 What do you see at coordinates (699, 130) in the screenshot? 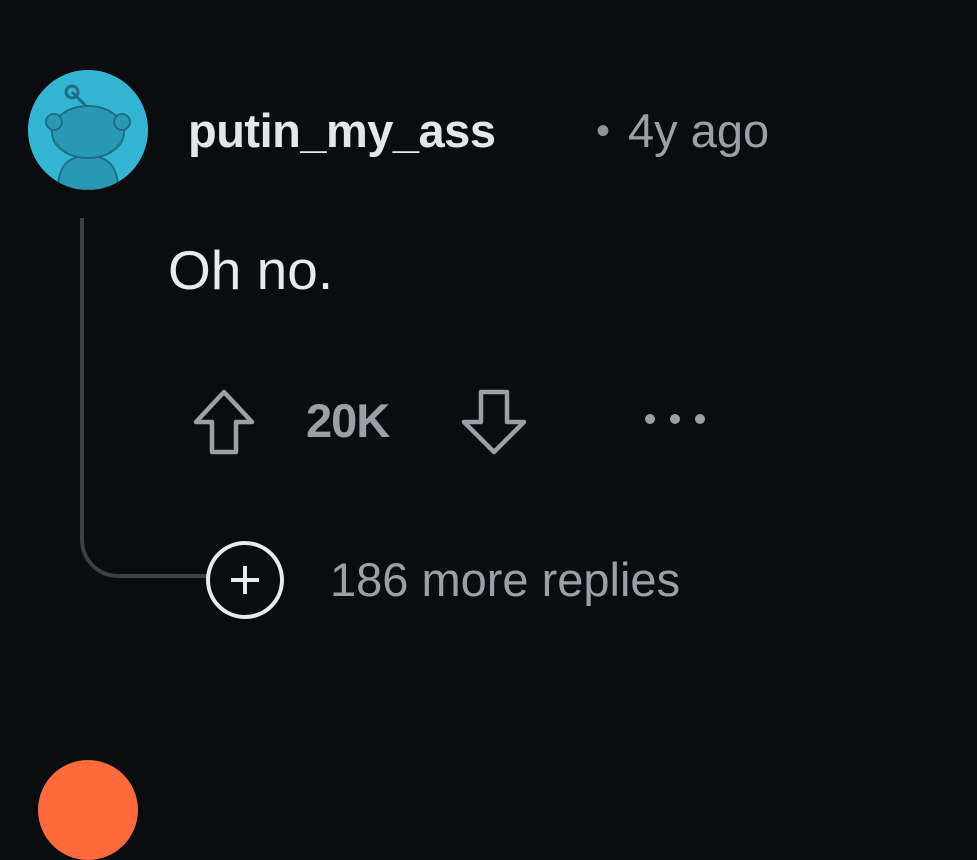
I see `timestamp: 4y ago` at bounding box center [699, 130].